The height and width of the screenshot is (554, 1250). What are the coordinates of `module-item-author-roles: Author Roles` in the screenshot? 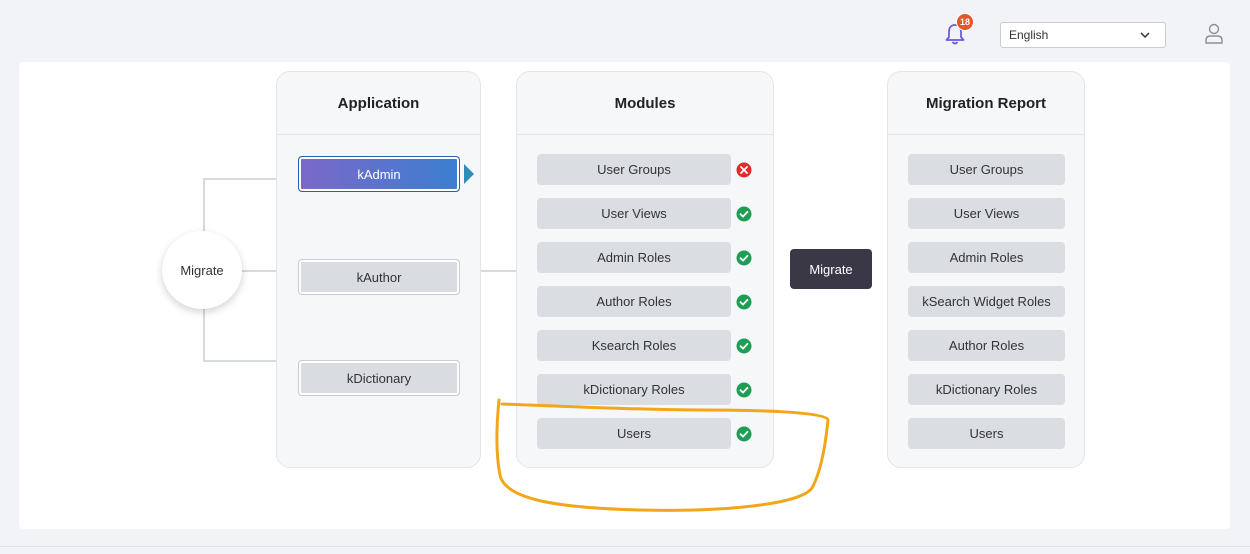 It's located at (634, 301).